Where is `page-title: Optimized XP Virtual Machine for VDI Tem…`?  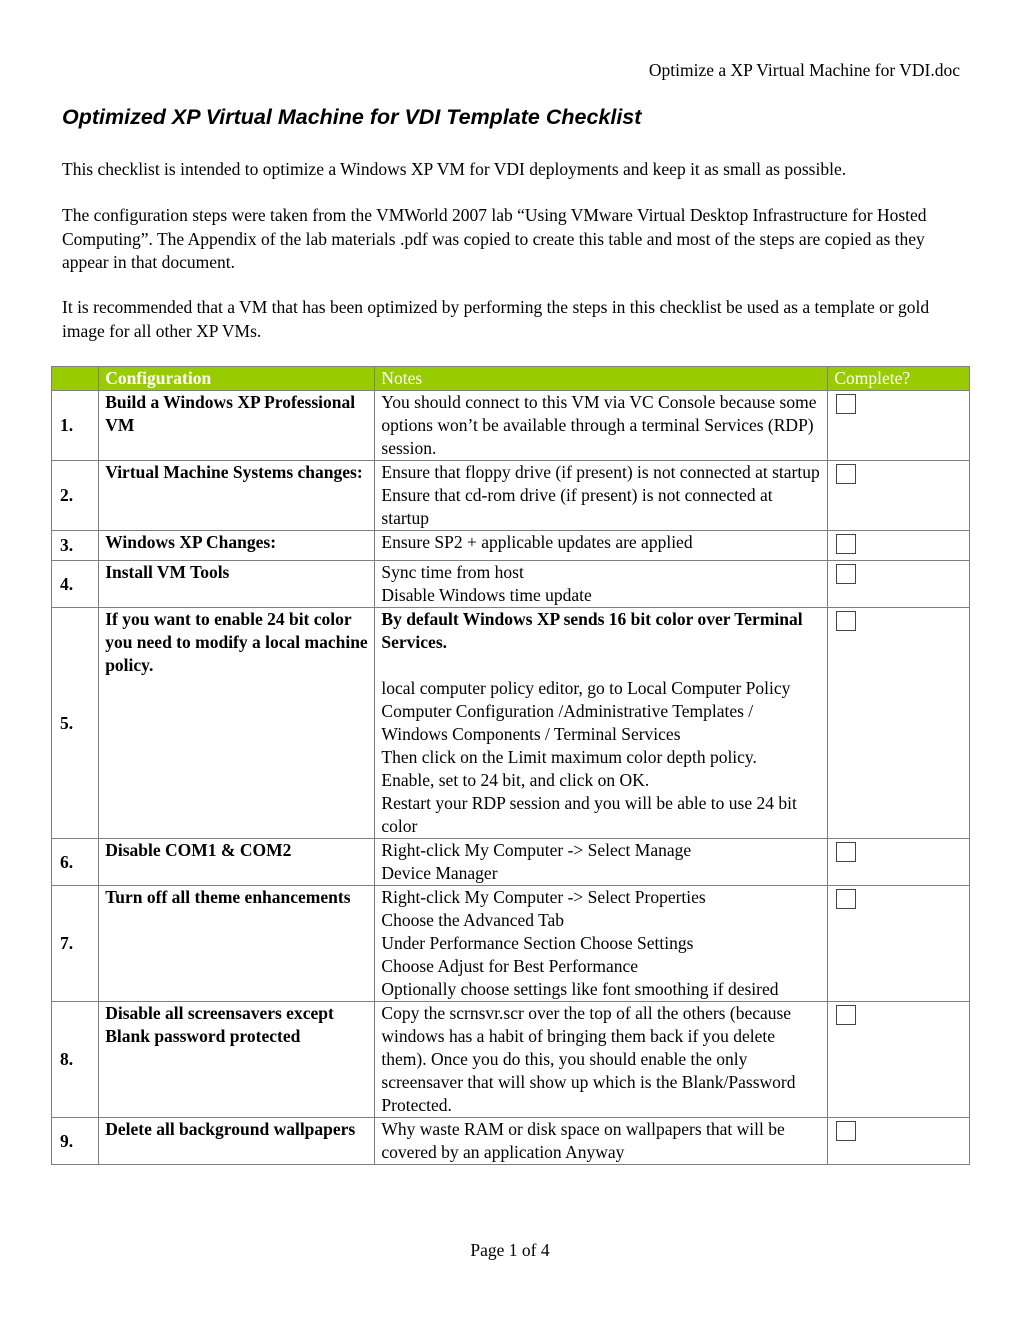
page-title: Optimized XP Virtual Machine for VDI Tem… is located at coordinates (352, 117).